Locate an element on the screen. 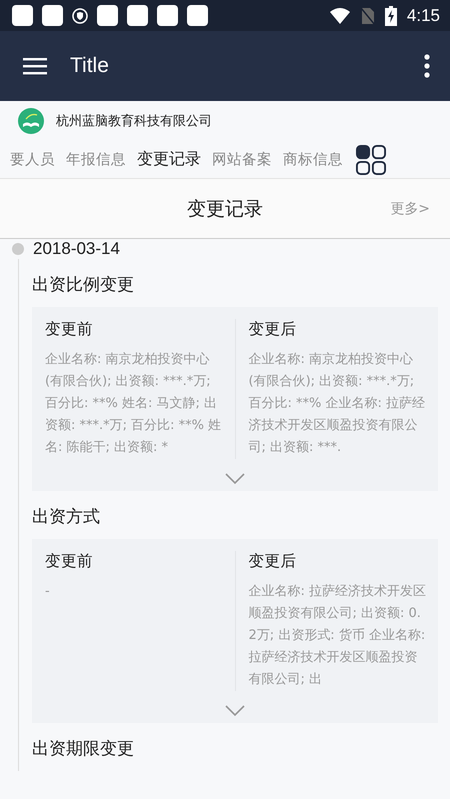 This screenshot has width=450, height=799. before-text: 企业名称: 南京龙柏投资中心(有限合伙); 出资额: ***.*万; 百分比: **% 姓名: 马文静; 出资额: ***.*万; 百分比: **% 姓名: 陈能干; 出资额: * is located at coordinates (133, 404).